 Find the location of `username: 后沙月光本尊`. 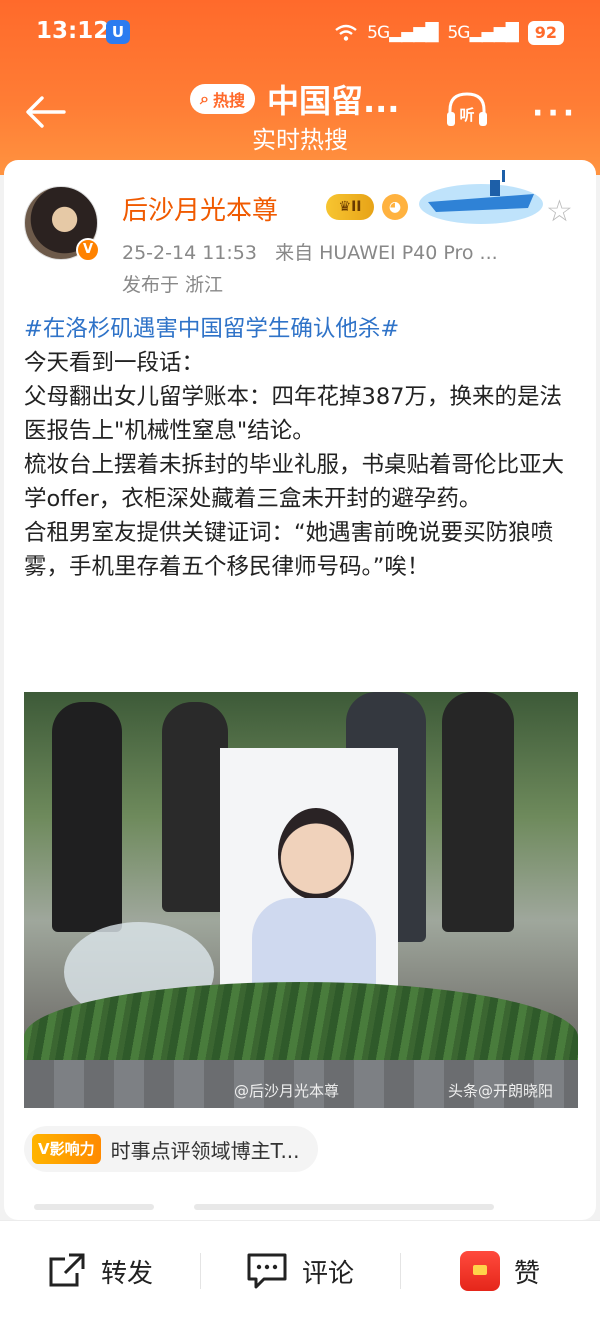

username: 后沙月光本尊 is located at coordinates (200, 208).